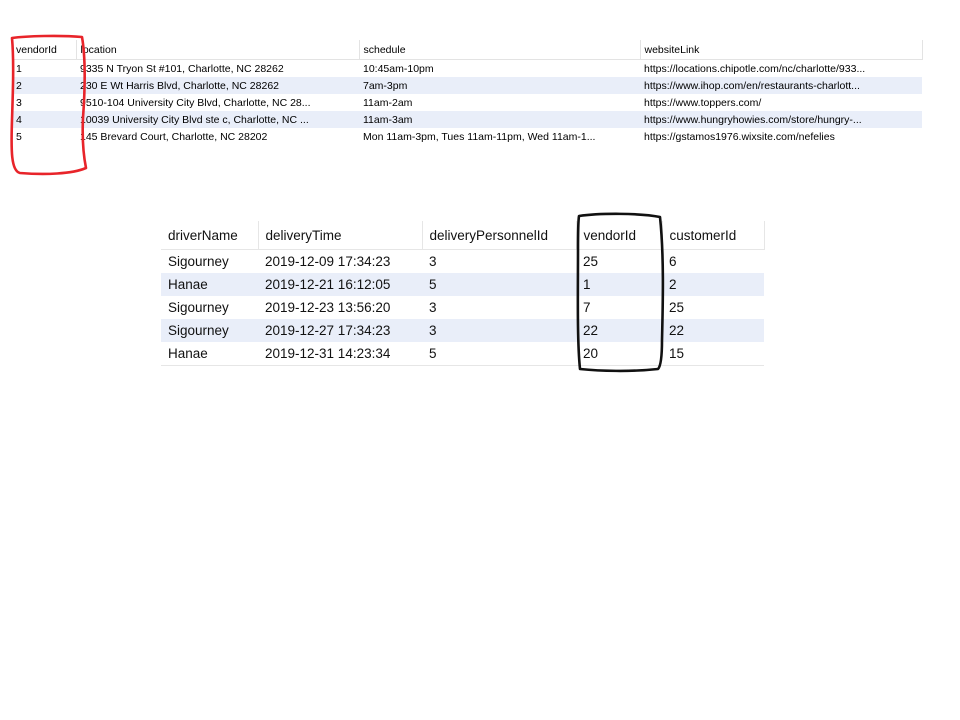 Image resolution: width=960 pixels, height=720 pixels. What do you see at coordinates (500, 50) in the screenshot?
I see `column-header-schedule: schedule` at bounding box center [500, 50].